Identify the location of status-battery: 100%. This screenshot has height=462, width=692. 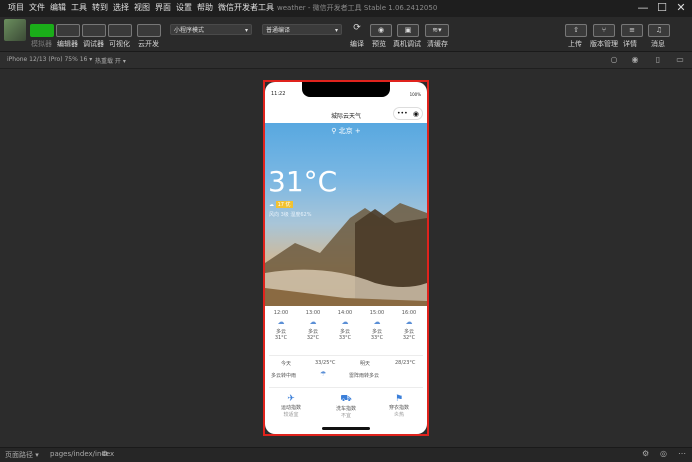
(415, 94).